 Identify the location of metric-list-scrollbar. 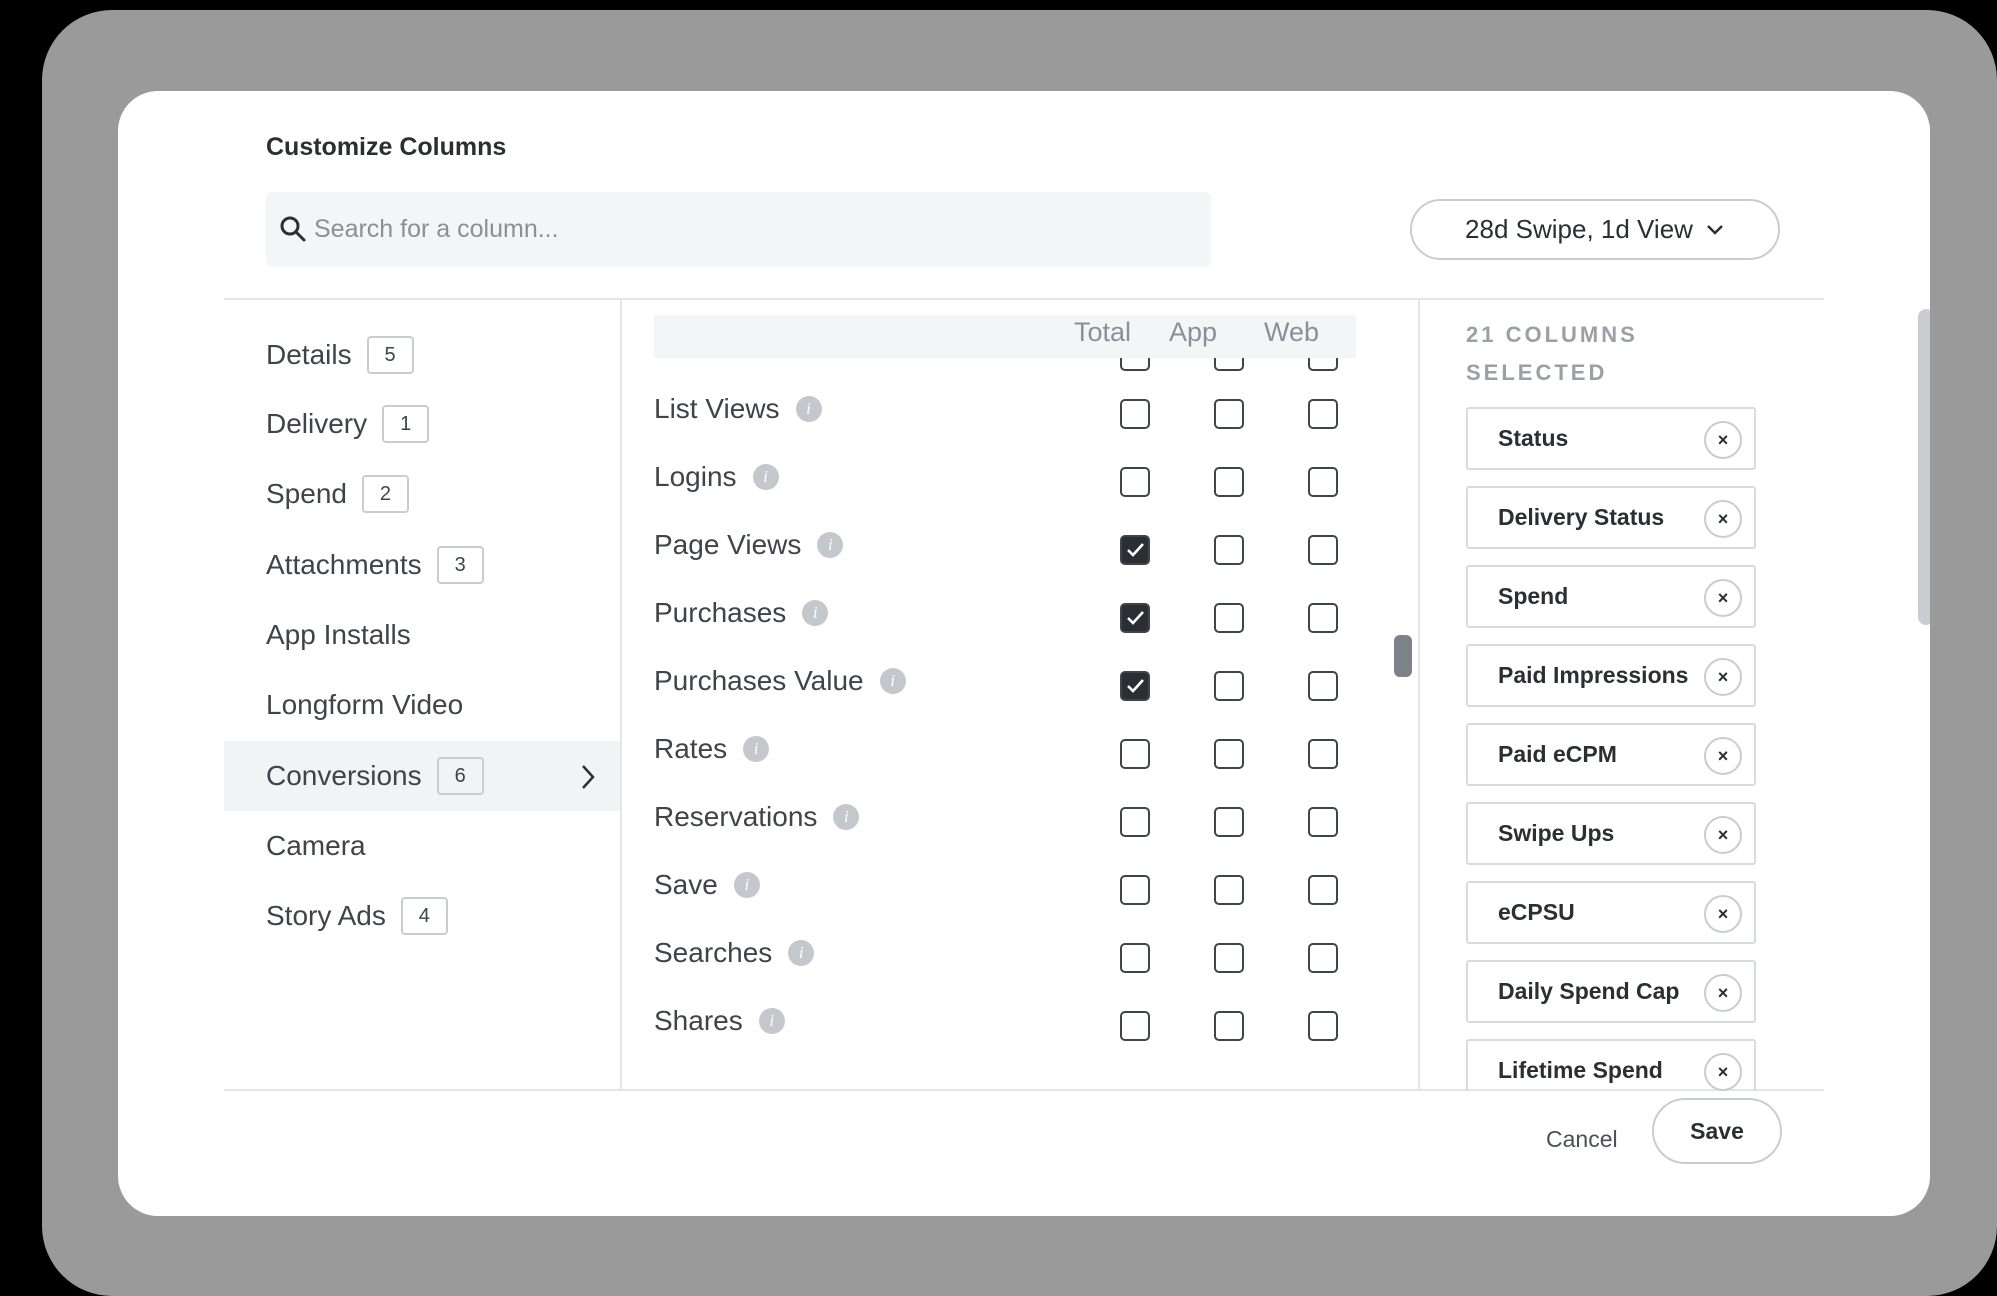
(1403, 656).